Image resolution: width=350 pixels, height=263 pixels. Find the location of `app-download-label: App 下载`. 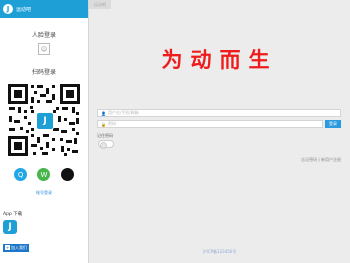

app-download-label: App 下载 is located at coordinates (13, 214).